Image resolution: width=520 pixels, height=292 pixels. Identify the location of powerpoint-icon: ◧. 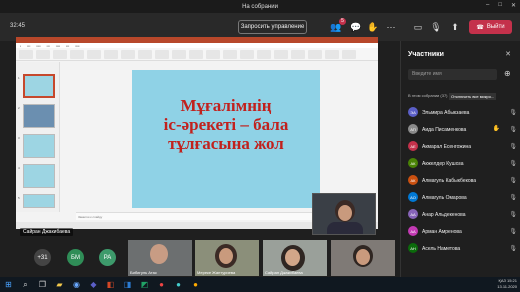
(110, 284).